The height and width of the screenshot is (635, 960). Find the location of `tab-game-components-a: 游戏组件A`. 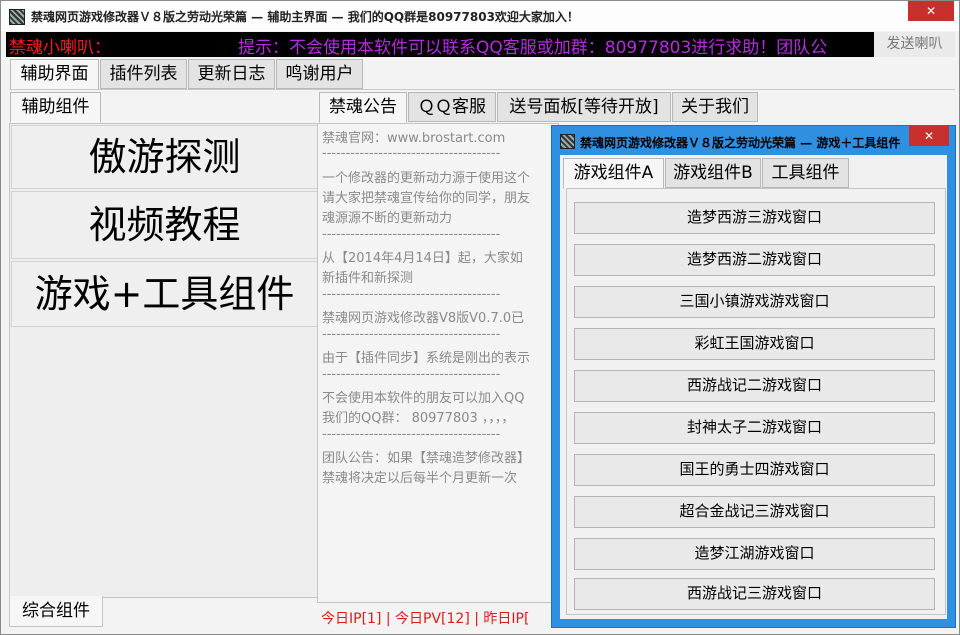

tab-game-components-a: 游戏组件A is located at coordinates (613, 173).